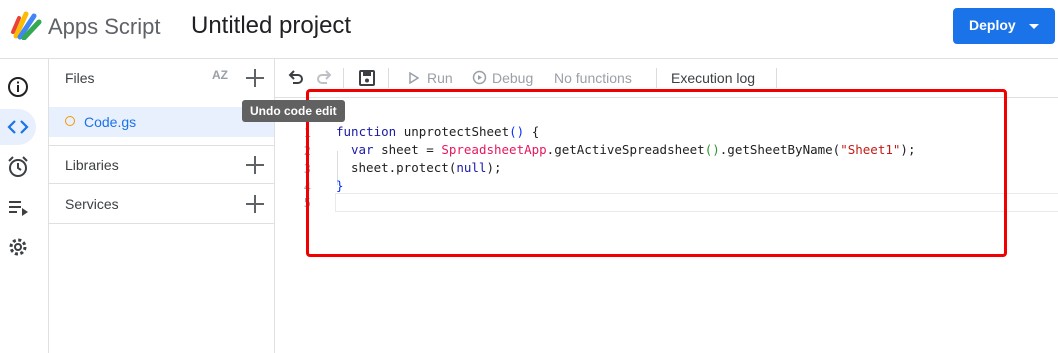 This screenshot has height=353, width=1058. What do you see at coordinates (255, 204) in the screenshot?
I see `add-service-icon` at bounding box center [255, 204].